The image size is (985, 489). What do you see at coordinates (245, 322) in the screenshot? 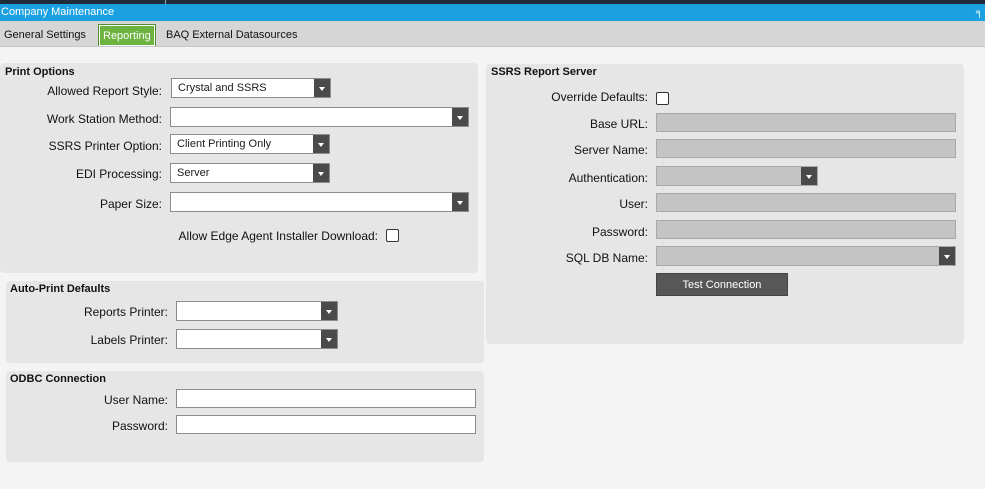
I see `auto-print-defaults-panel: Auto-Print Defaults` at bounding box center [245, 322].